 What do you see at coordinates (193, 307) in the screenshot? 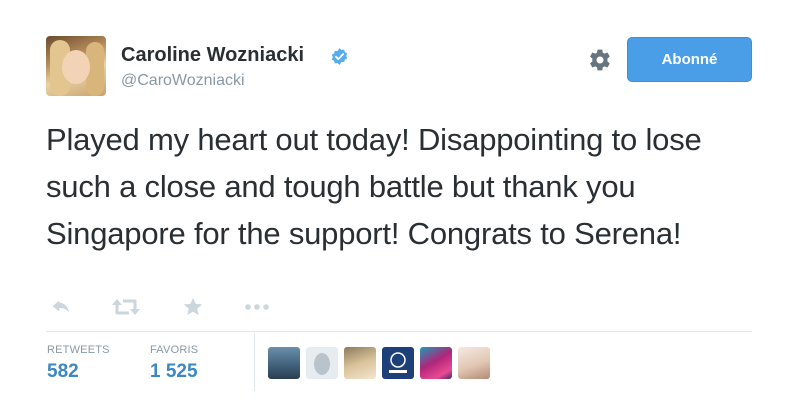
I see `favorite-icon` at bounding box center [193, 307].